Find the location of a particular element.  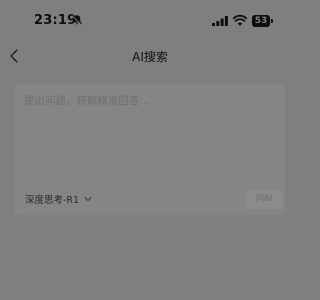

chevron-down-icon is located at coordinates (88, 199).